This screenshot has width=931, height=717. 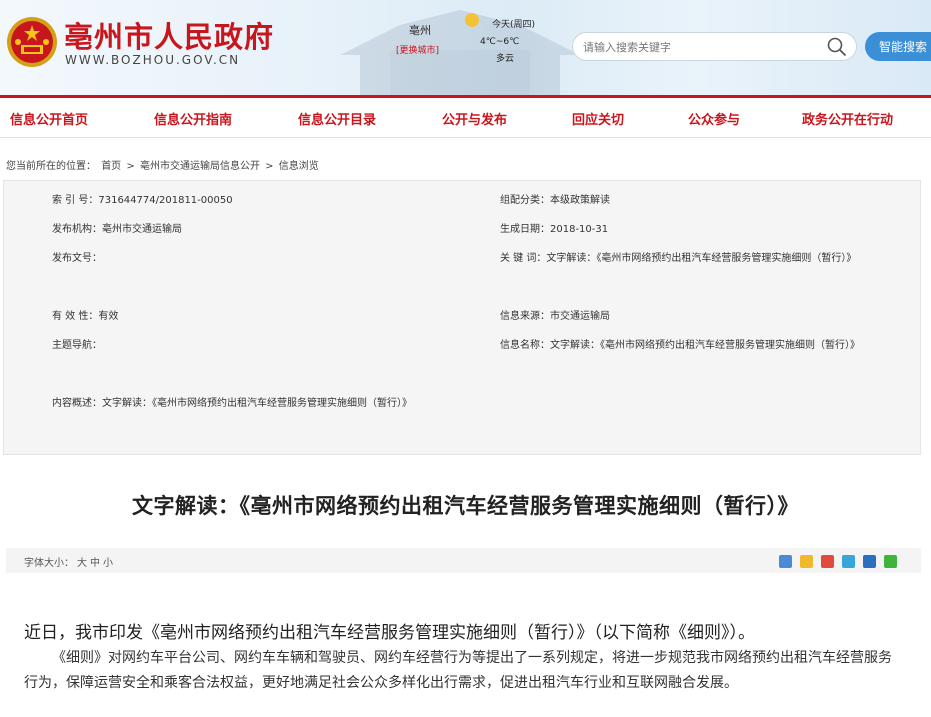 I want to click on info-index: 索 引 号：731644774/201811-00050, so click(x=142, y=200).